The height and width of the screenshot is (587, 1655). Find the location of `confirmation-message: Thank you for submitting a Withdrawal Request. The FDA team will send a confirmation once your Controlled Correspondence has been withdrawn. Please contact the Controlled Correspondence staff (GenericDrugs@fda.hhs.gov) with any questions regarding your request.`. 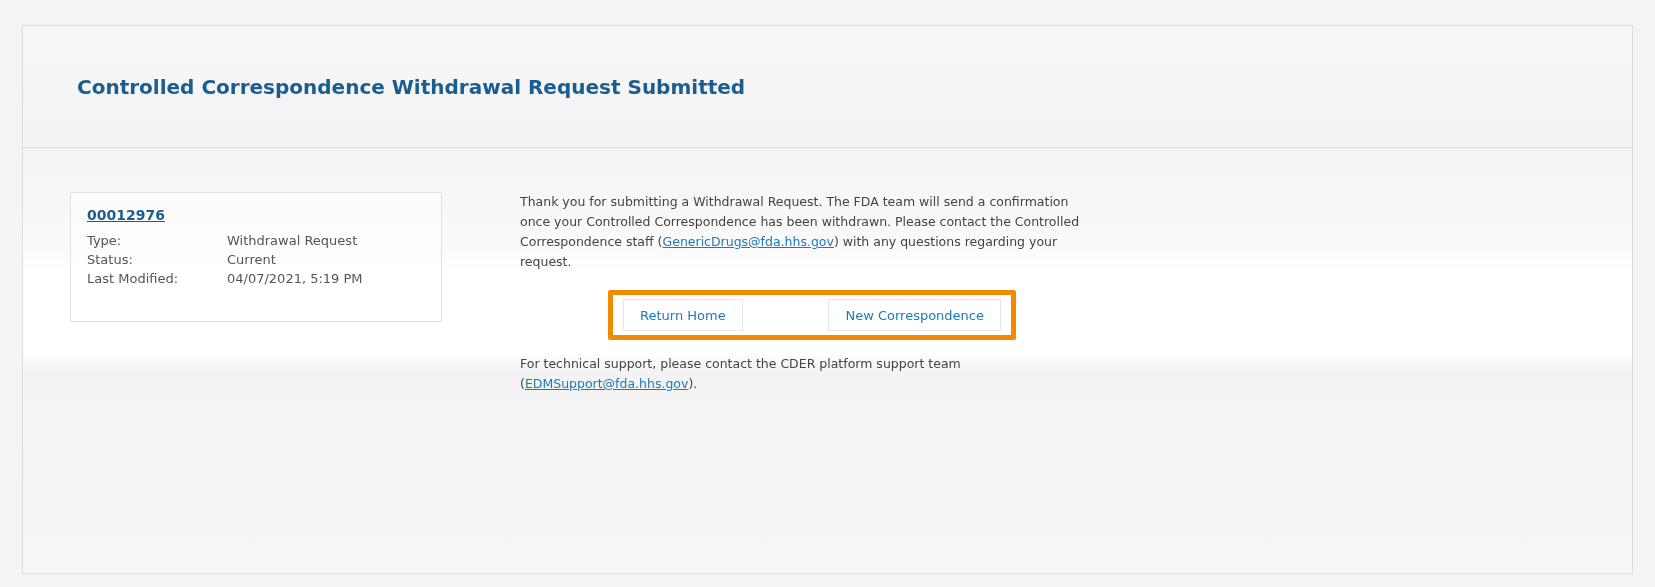

confirmation-message: Thank you for submitting a Withdrawal Request. The FDA team will send a confirmation once your Controlled Correspondence has been withdrawn. Please contact the Controlled Correspondence staff (GenericDrugs@fda.hhs.gov) with any questions regarding your request. is located at coordinates (800, 232).